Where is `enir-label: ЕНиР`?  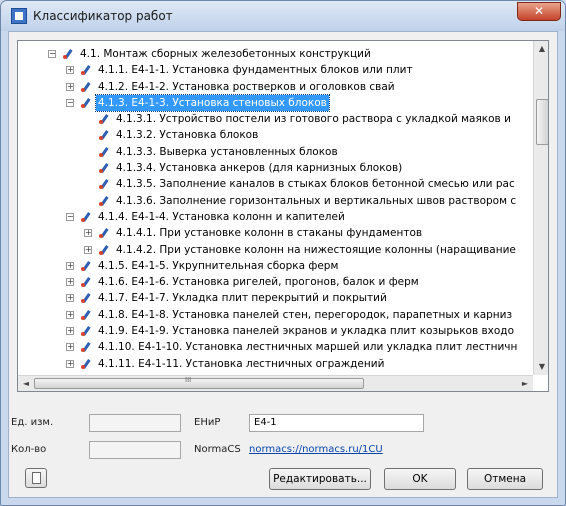 enir-label: ЕНиР is located at coordinates (207, 422).